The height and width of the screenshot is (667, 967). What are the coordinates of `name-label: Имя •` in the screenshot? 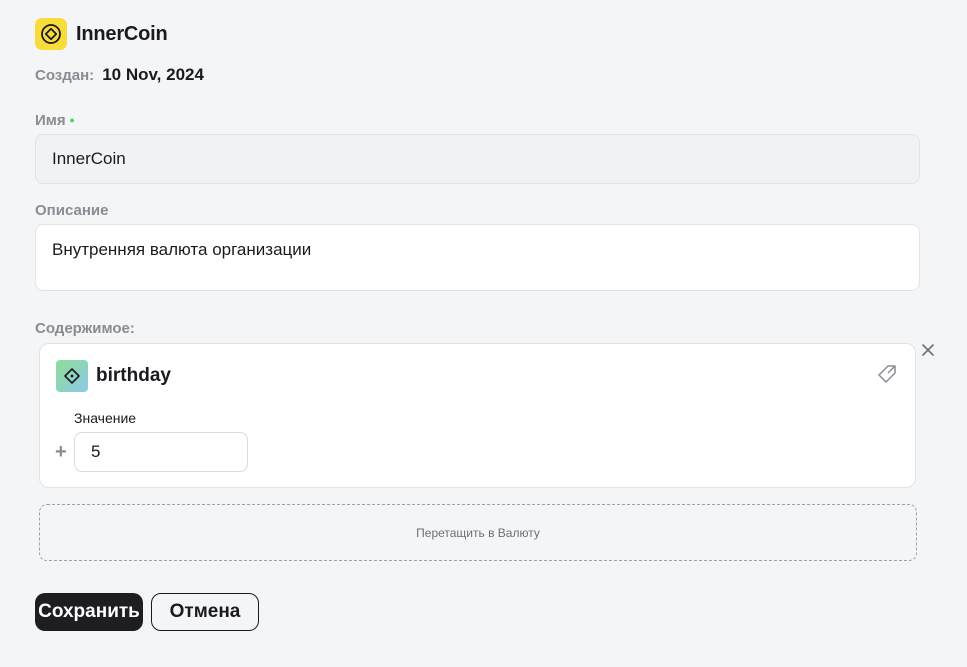 It's located at (55, 120).